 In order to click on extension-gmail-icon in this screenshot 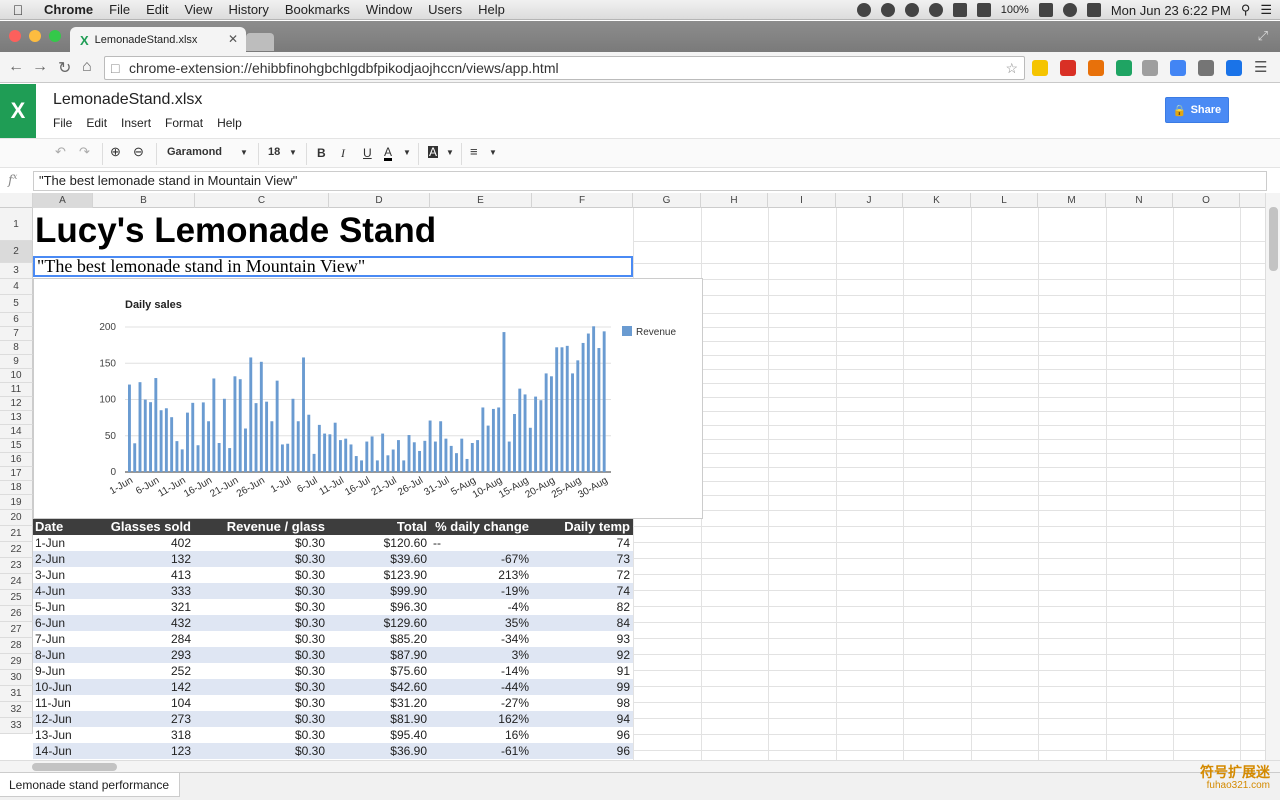, I will do `click(1234, 68)`.